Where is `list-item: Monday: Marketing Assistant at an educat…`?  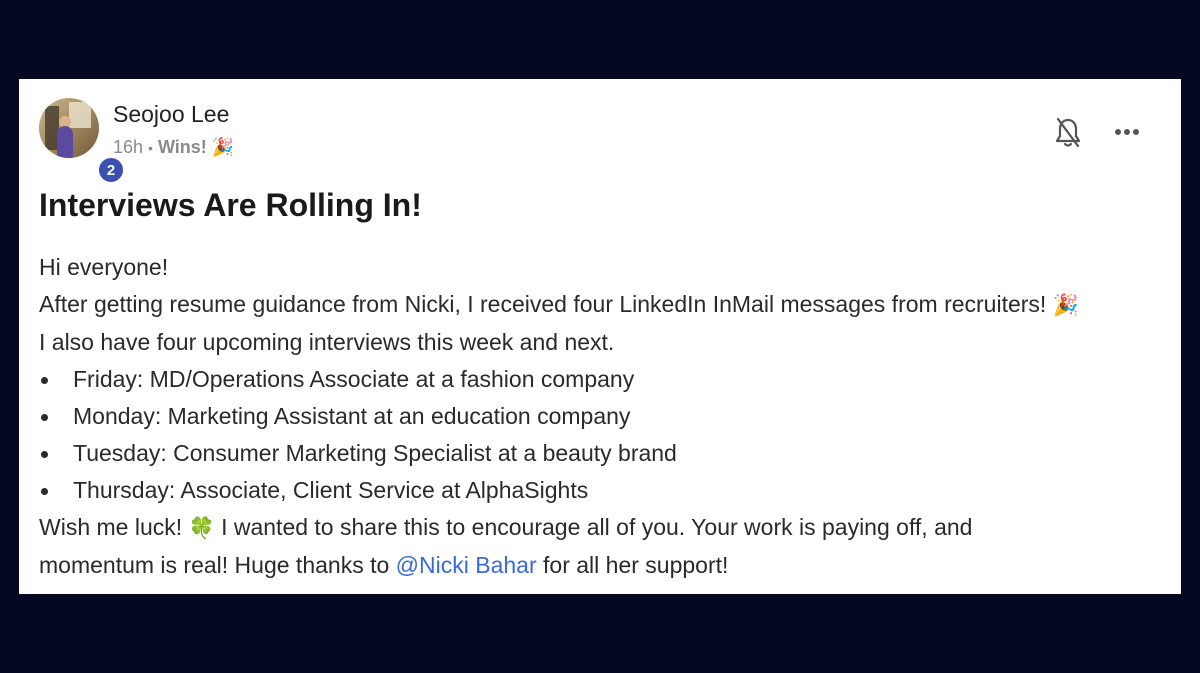
list-item: Monday: Marketing Assistant at an educat… is located at coordinates (601, 416).